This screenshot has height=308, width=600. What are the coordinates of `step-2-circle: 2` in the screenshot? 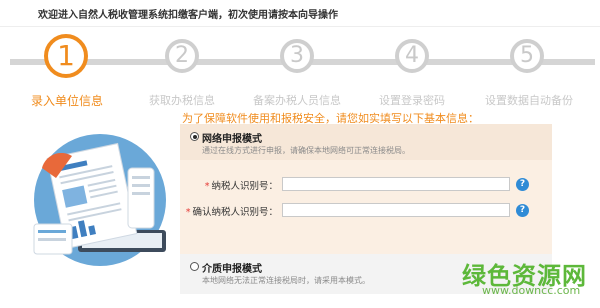 It's located at (182, 56).